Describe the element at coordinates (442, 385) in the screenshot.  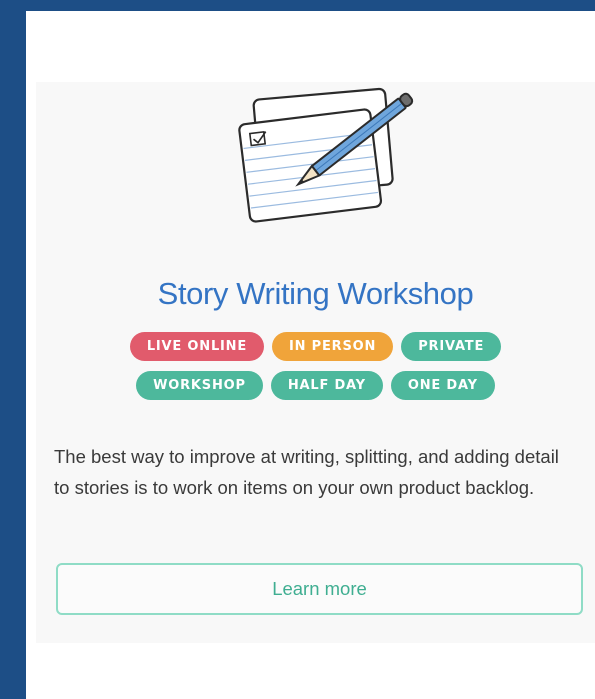
I see `tag-one-day: ONE DAY` at that location.